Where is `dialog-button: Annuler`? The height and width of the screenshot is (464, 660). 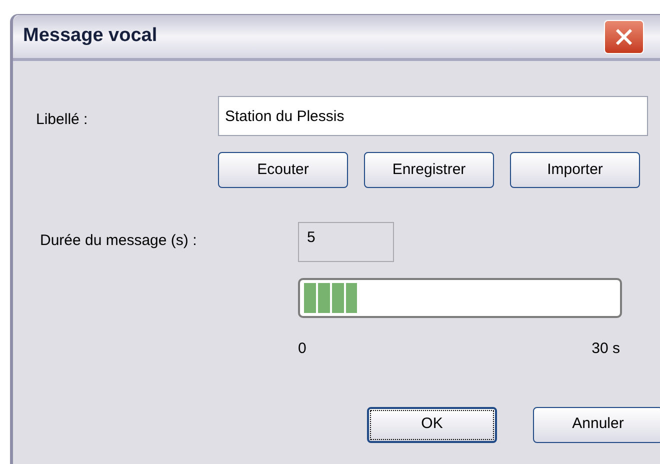 dialog-button: Annuler is located at coordinates (596, 424).